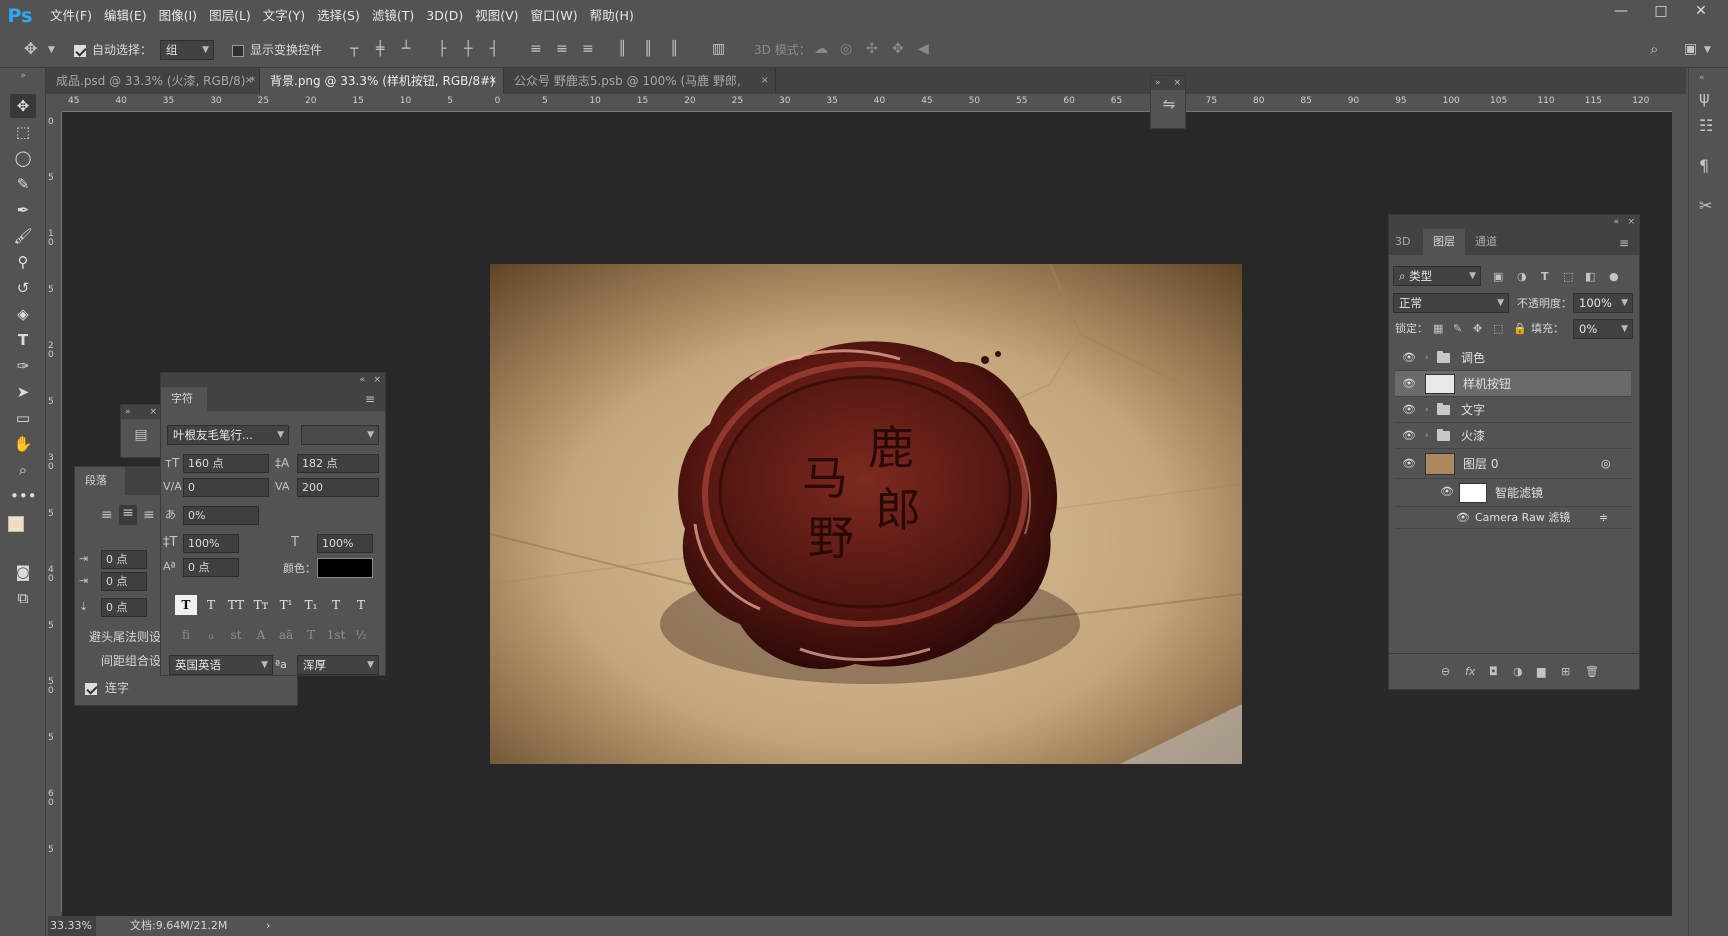 This screenshot has width=1728, height=936. I want to click on tracking-field: 200, so click(338, 487).